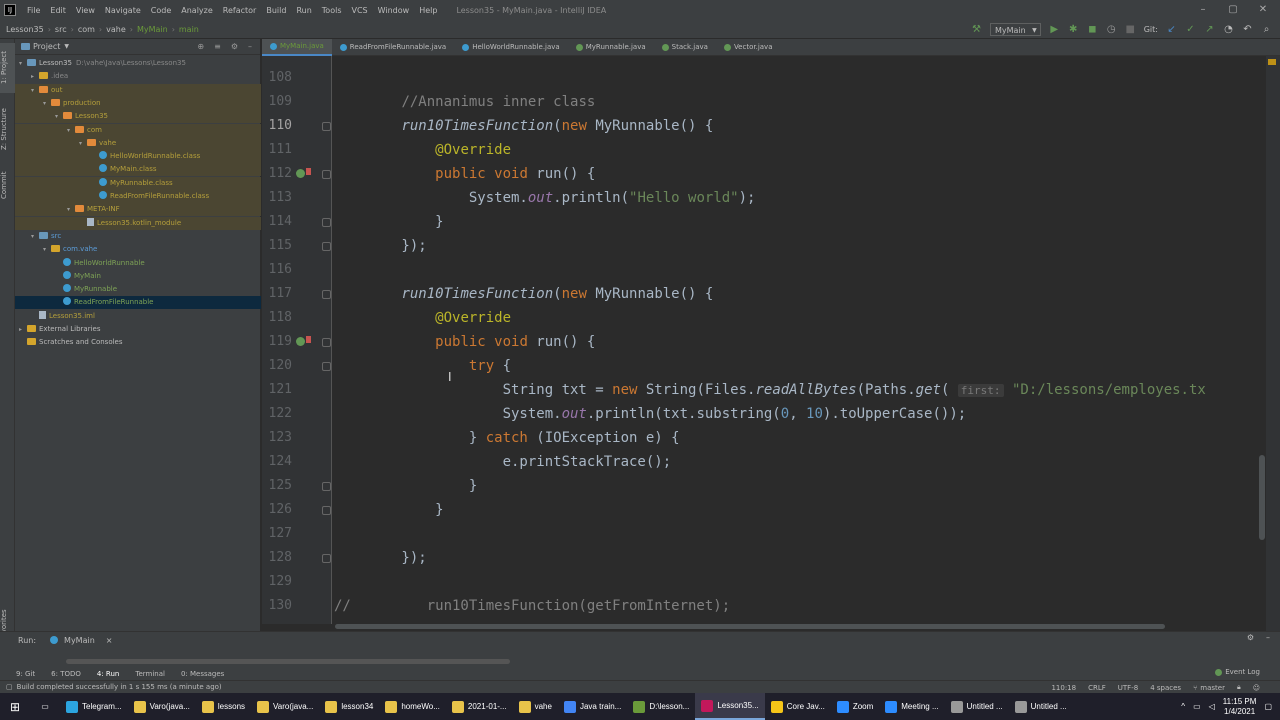  Describe the element at coordinates (332, 10) in the screenshot. I see `menu-tools: Tools` at that location.